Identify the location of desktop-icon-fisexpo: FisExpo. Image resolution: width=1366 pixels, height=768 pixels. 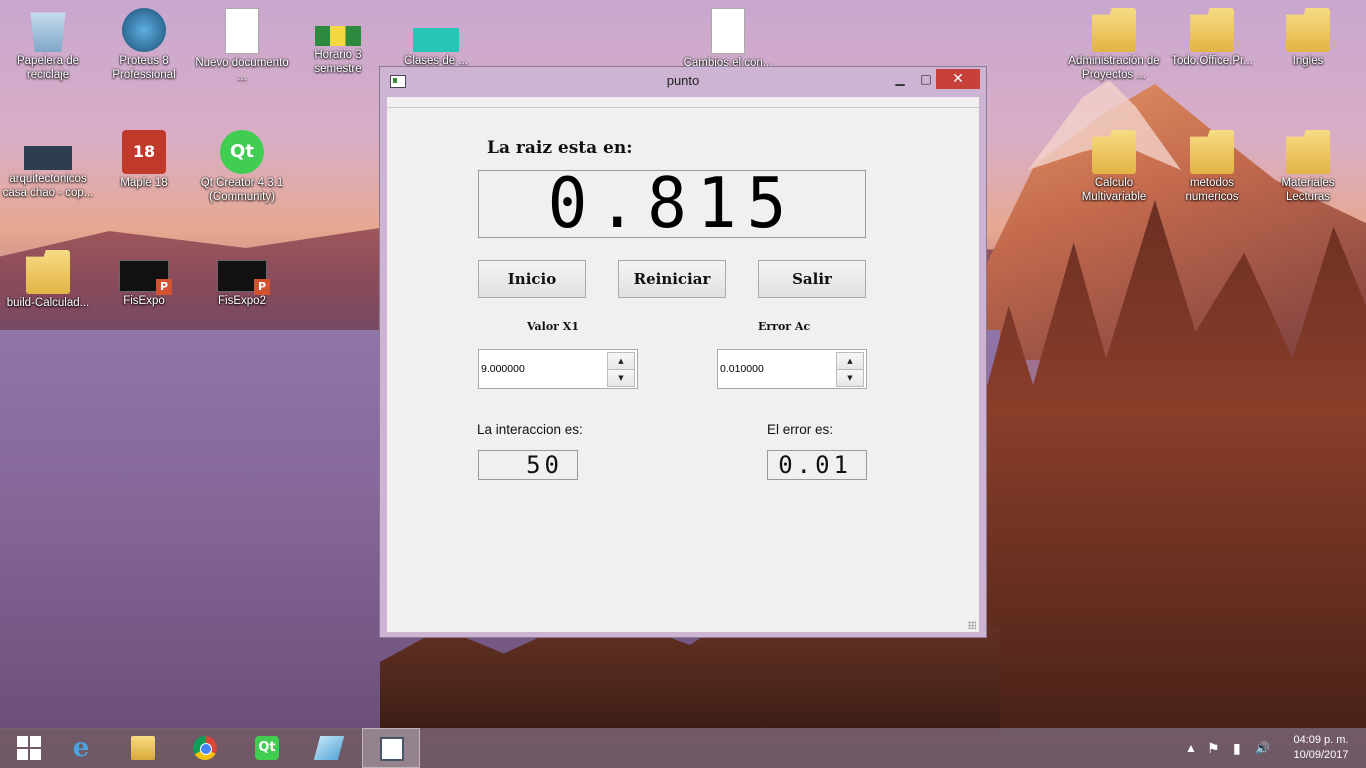
(144, 279).